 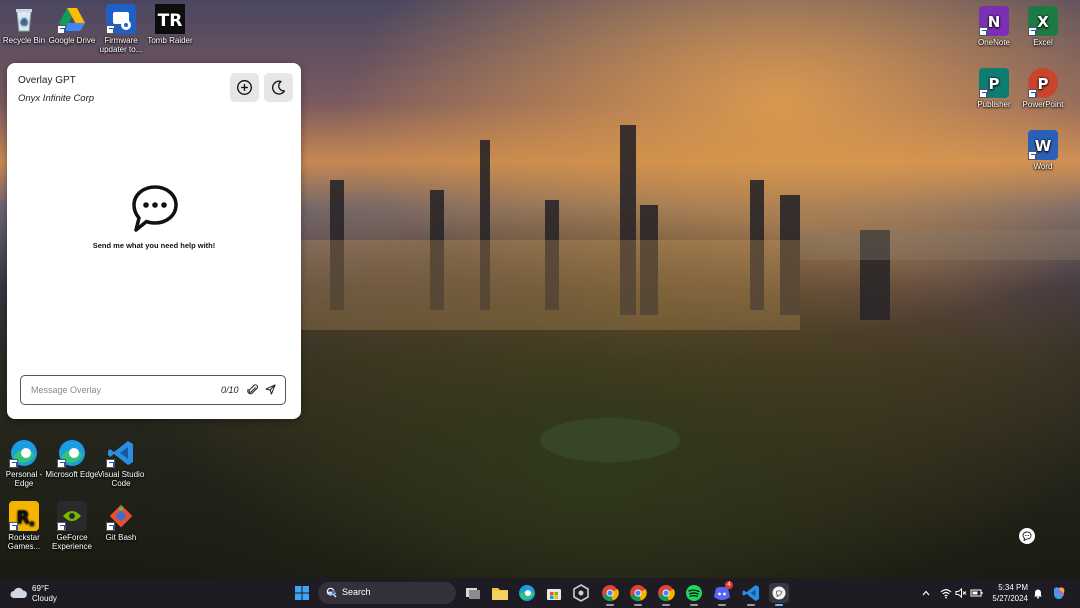 What do you see at coordinates (154, 245) in the screenshot?
I see `empty-state-message: Send me what you need help with!` at bounding box center [154, 245].